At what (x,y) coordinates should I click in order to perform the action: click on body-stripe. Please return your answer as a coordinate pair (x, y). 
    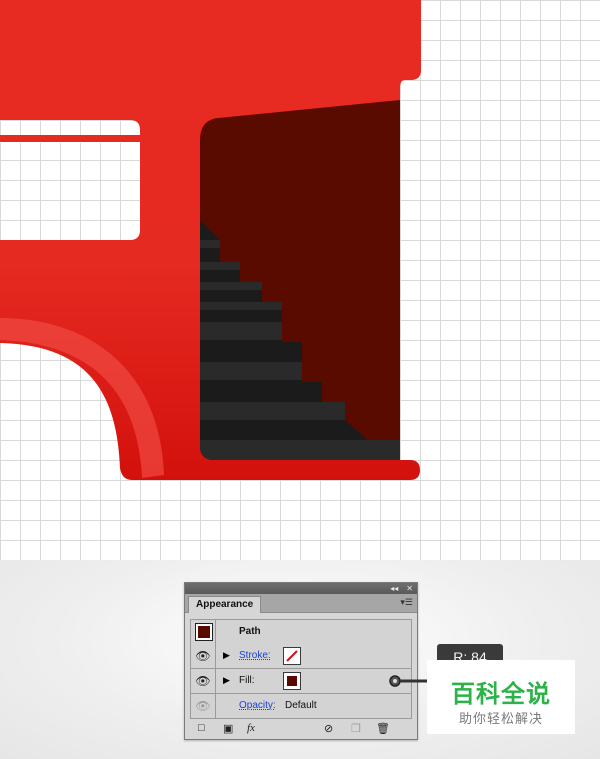
    Looking at the image, I should click on (70, 138).